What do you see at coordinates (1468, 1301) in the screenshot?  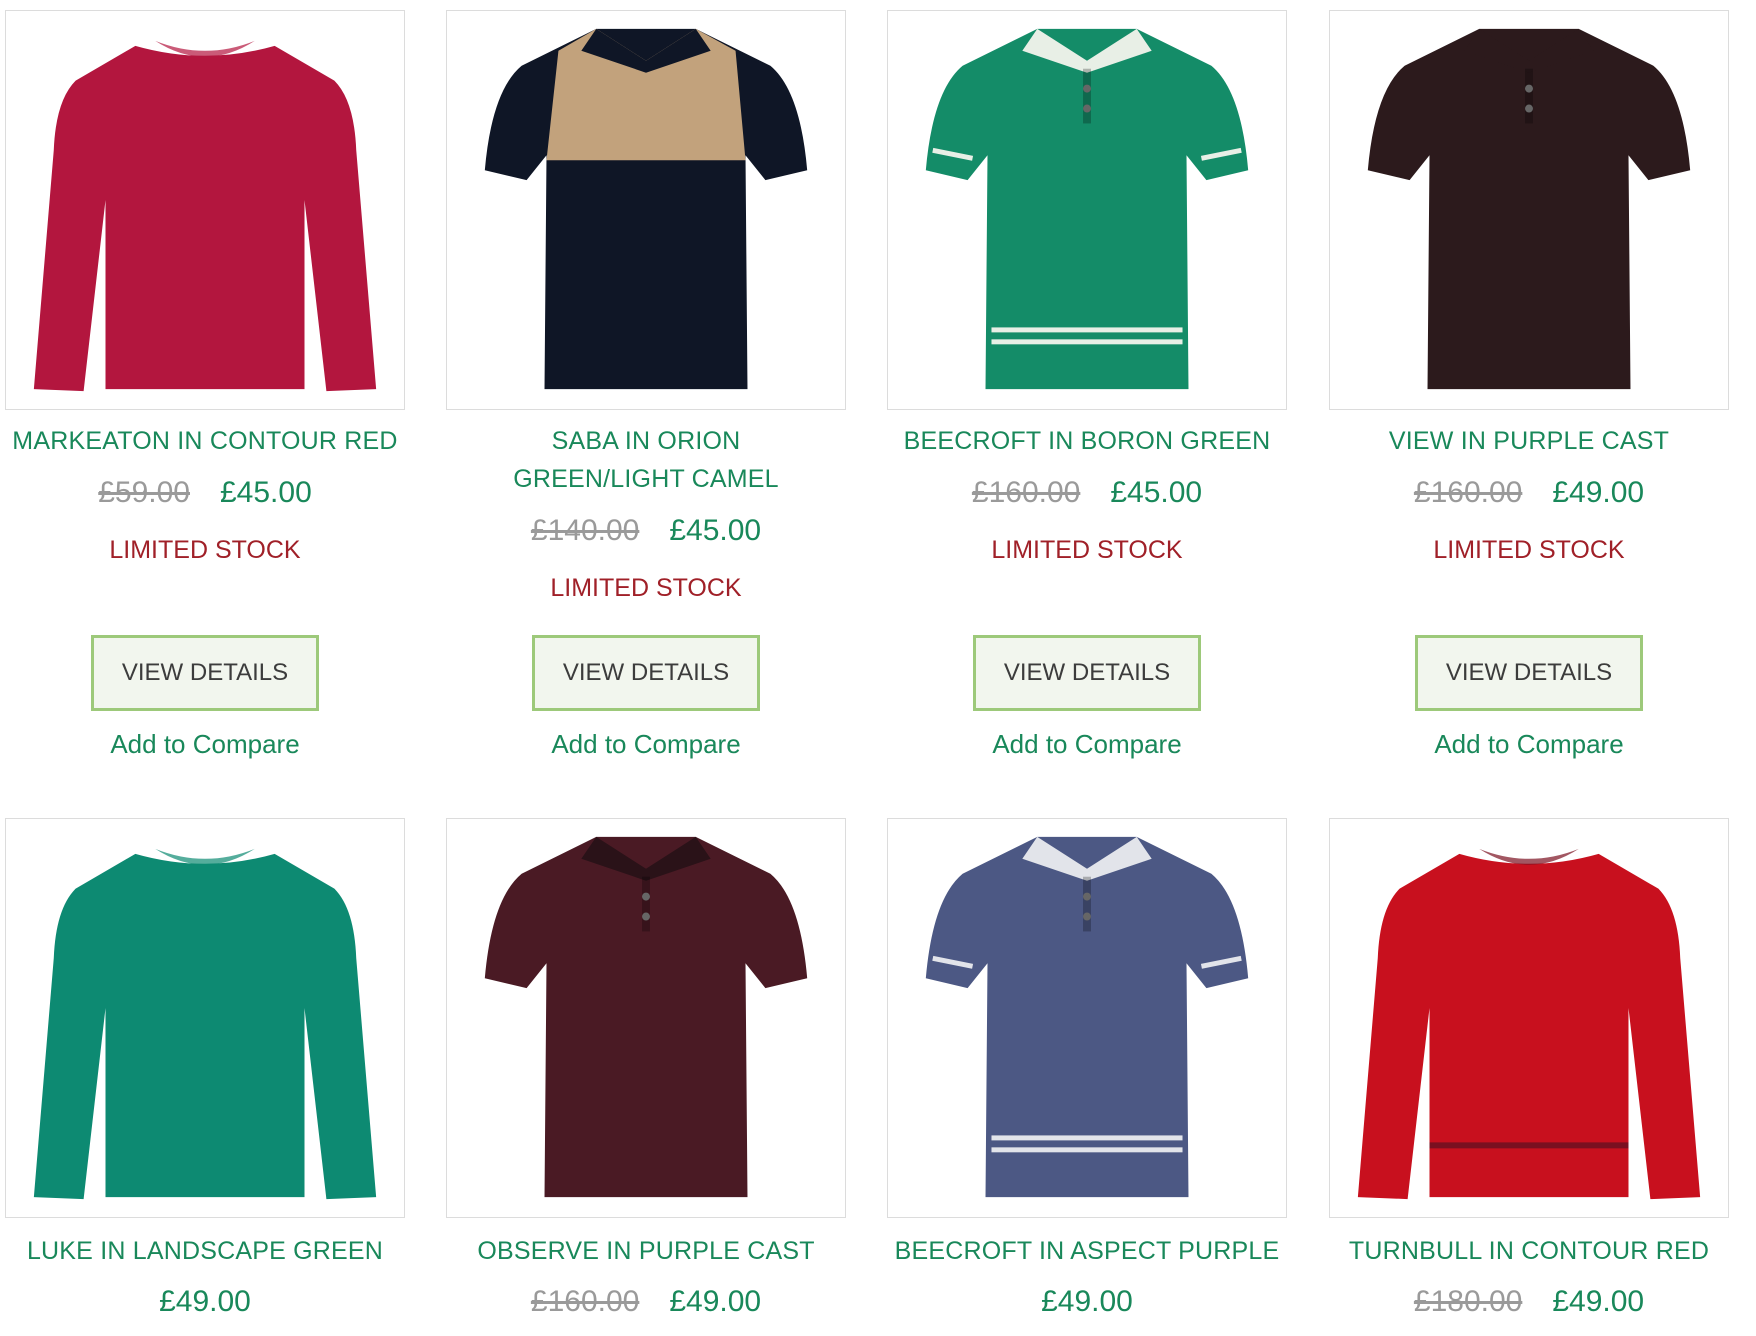 I see `original-price: £180.00` at bounding box center [1468, 1301].